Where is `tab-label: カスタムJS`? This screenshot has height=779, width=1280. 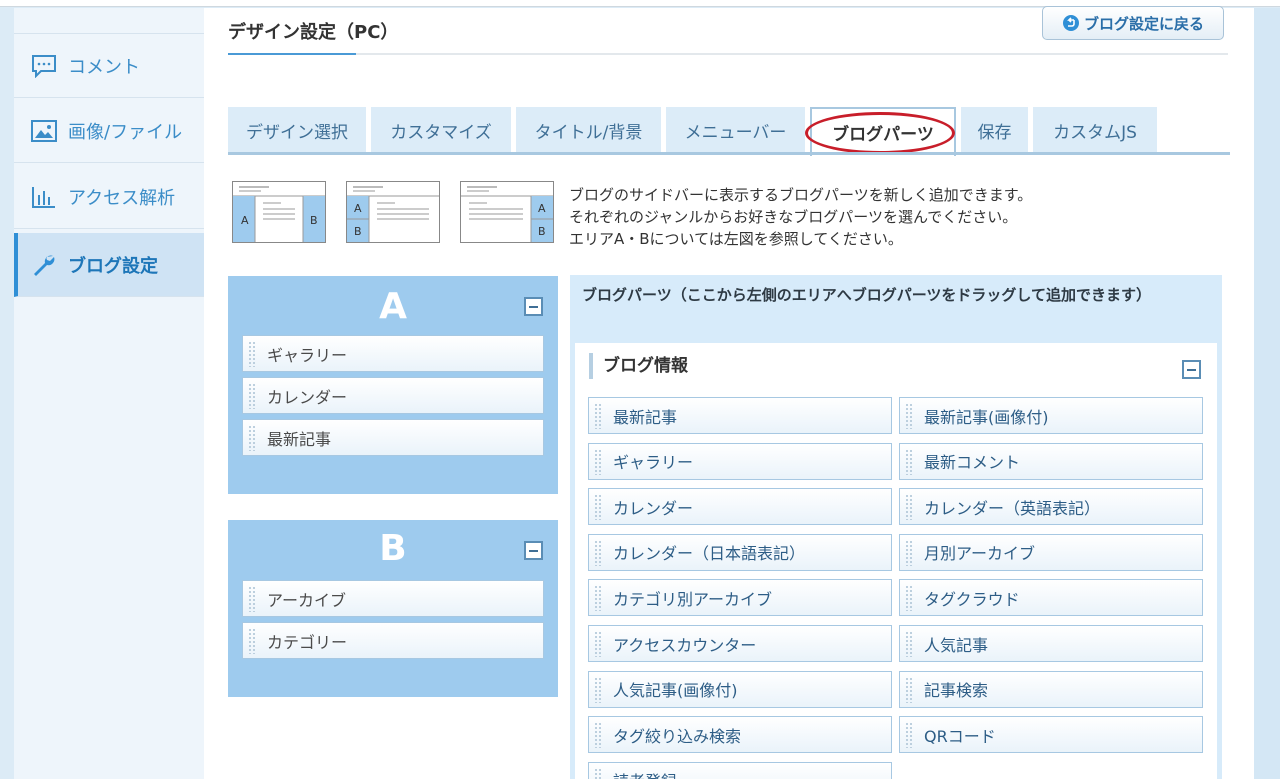
tab-label: カスタムJS is located at coordinates (1095, 132).